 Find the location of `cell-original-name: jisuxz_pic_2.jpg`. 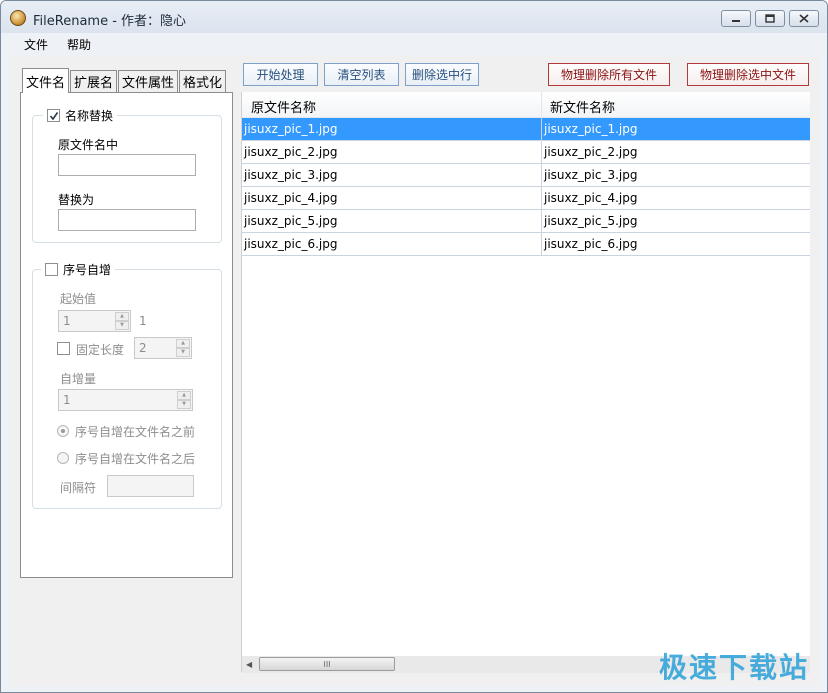

cell-original-name: jisuxz_pic_2.jpg is located at coordinates (291, 152).